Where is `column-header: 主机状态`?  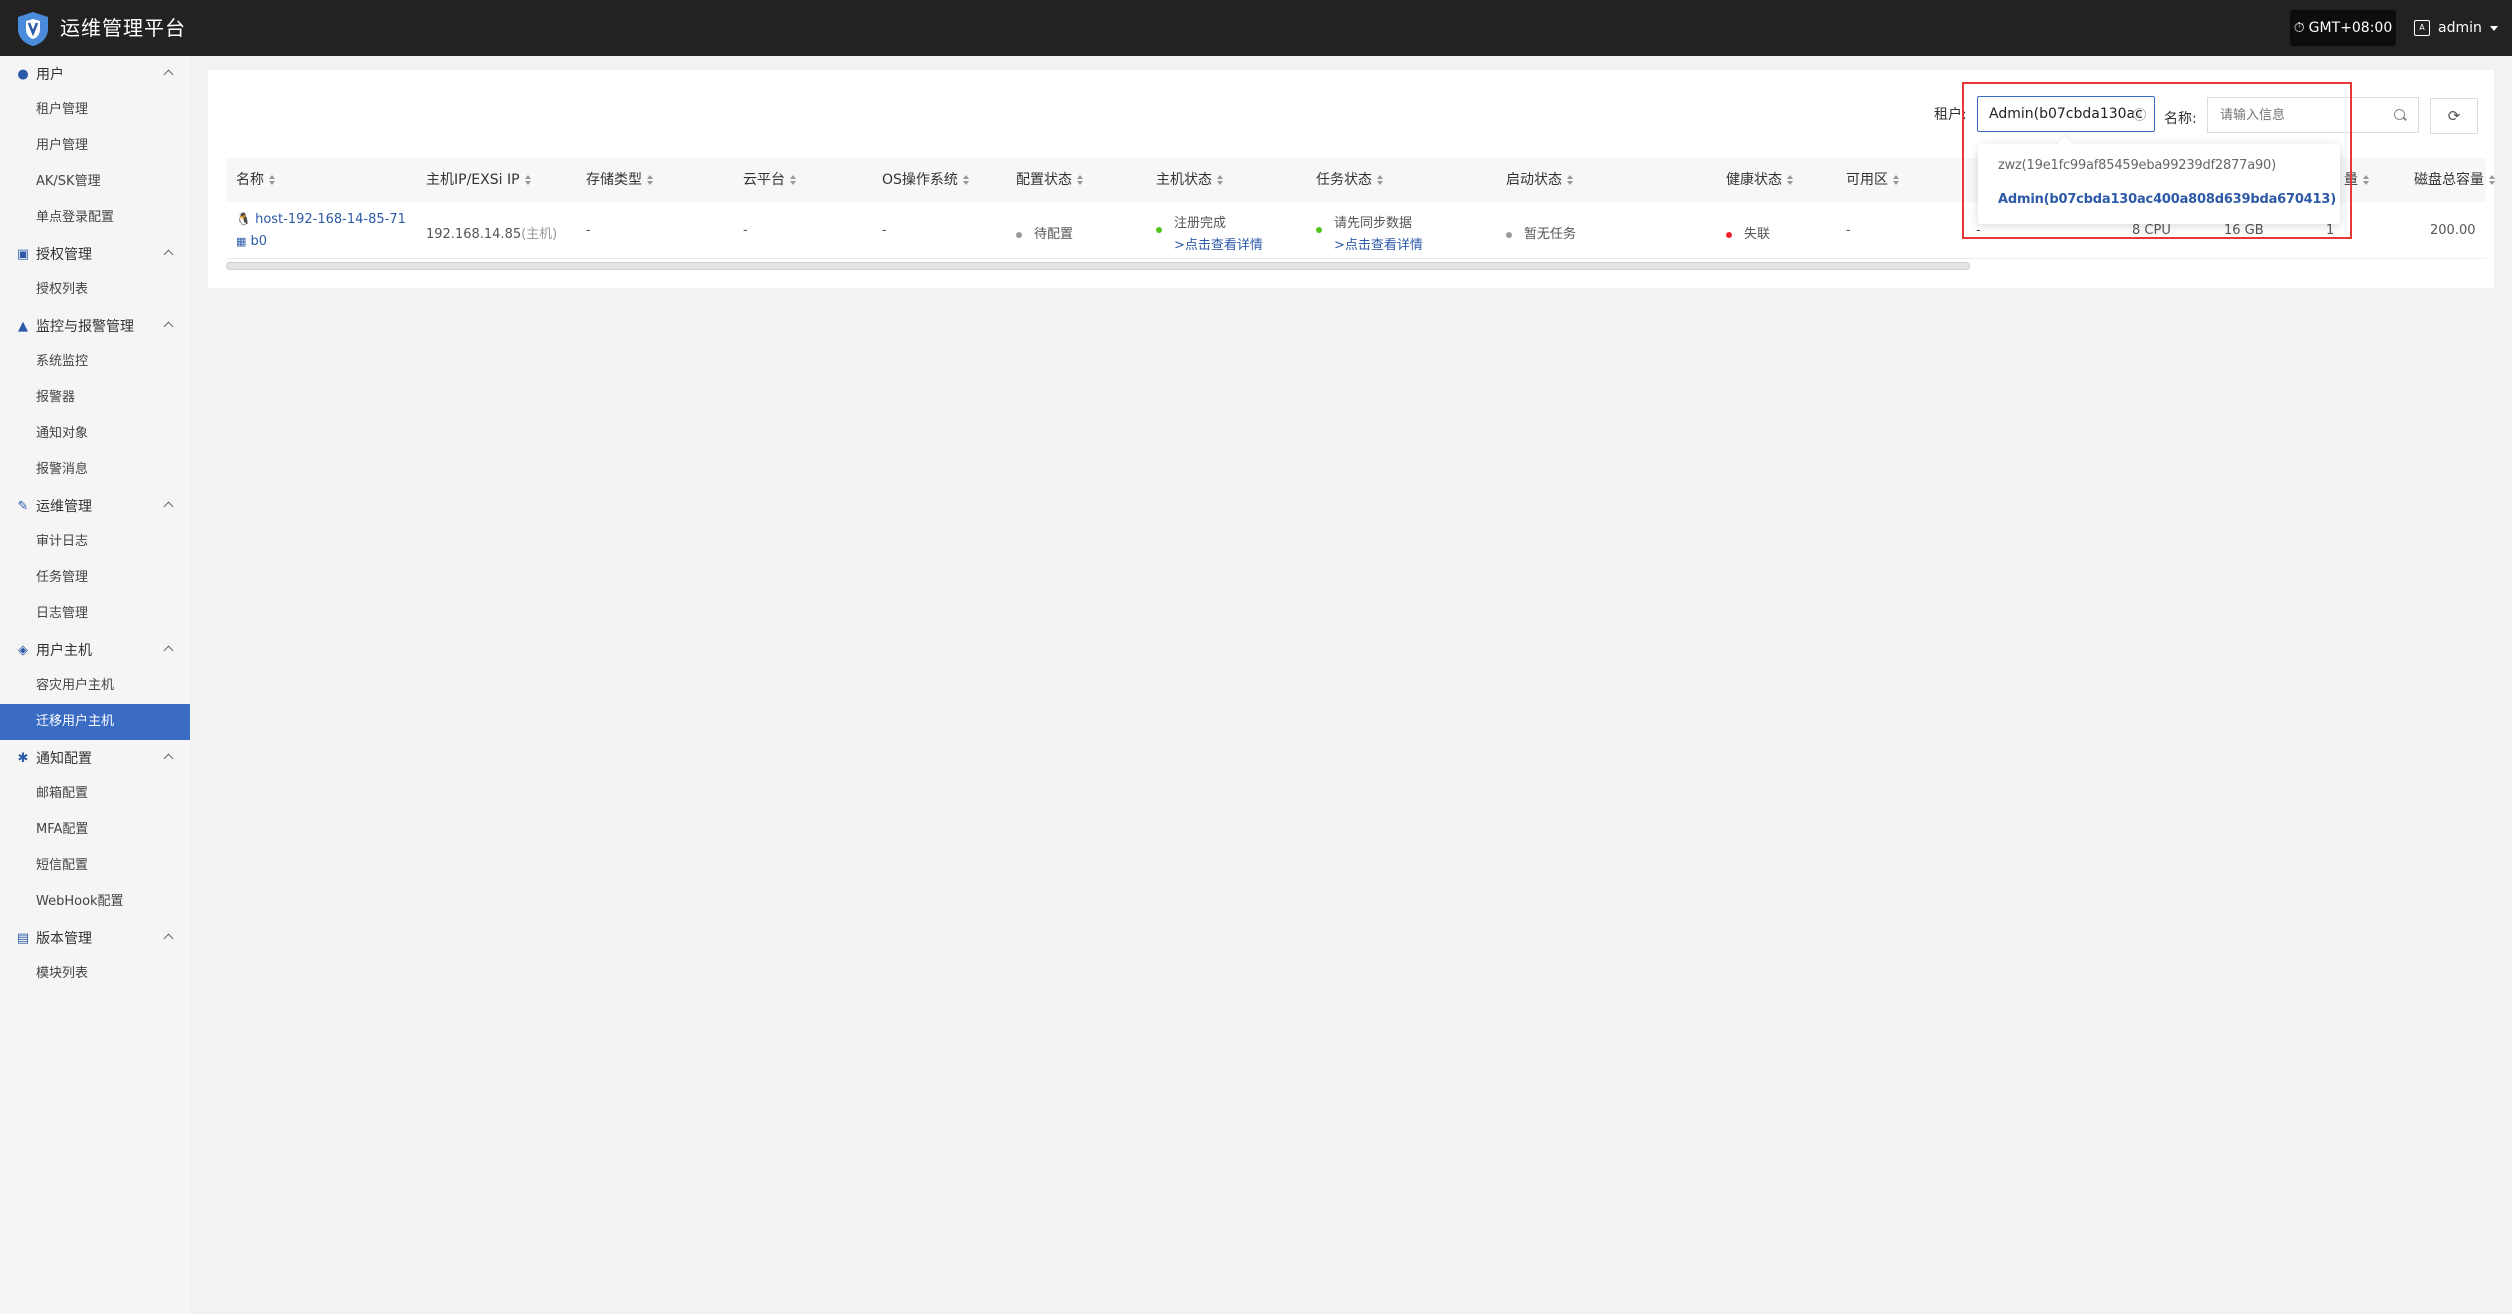 column-header: 主机状态 is located at coordinates (1189, 180).